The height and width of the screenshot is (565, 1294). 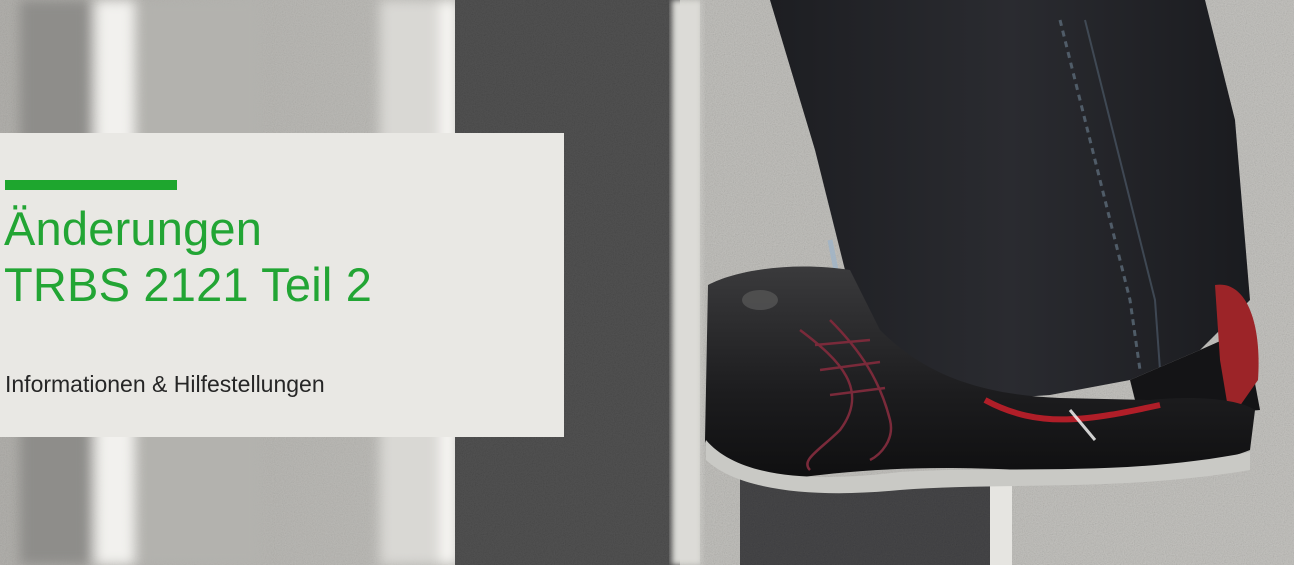 I want to click on title-line-1: Änderungen, so click(x=133, y=228).